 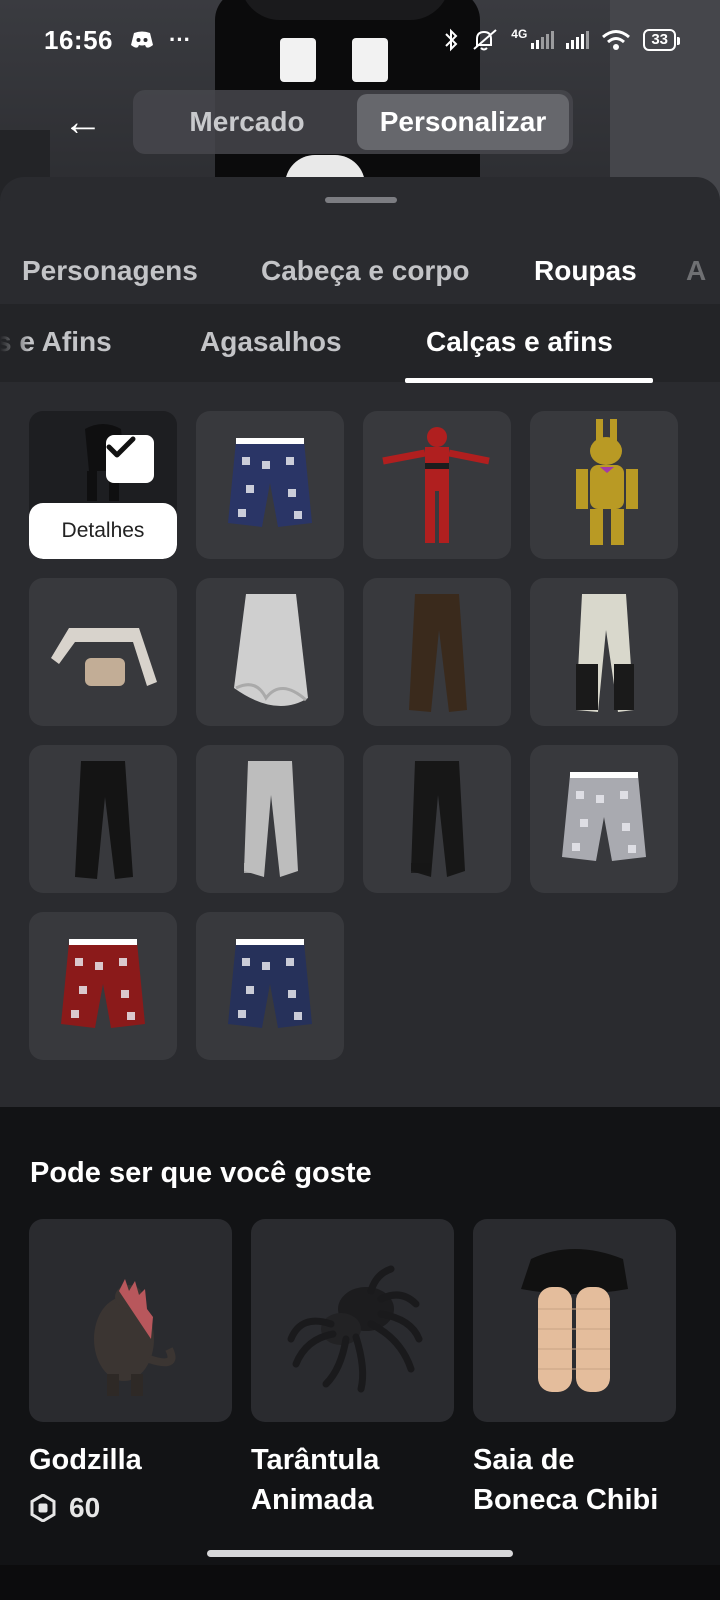 What do you see at coordinates (43, 1508) in the screenshot?
I see `robux-icon` at bounding box center [43, 1508].